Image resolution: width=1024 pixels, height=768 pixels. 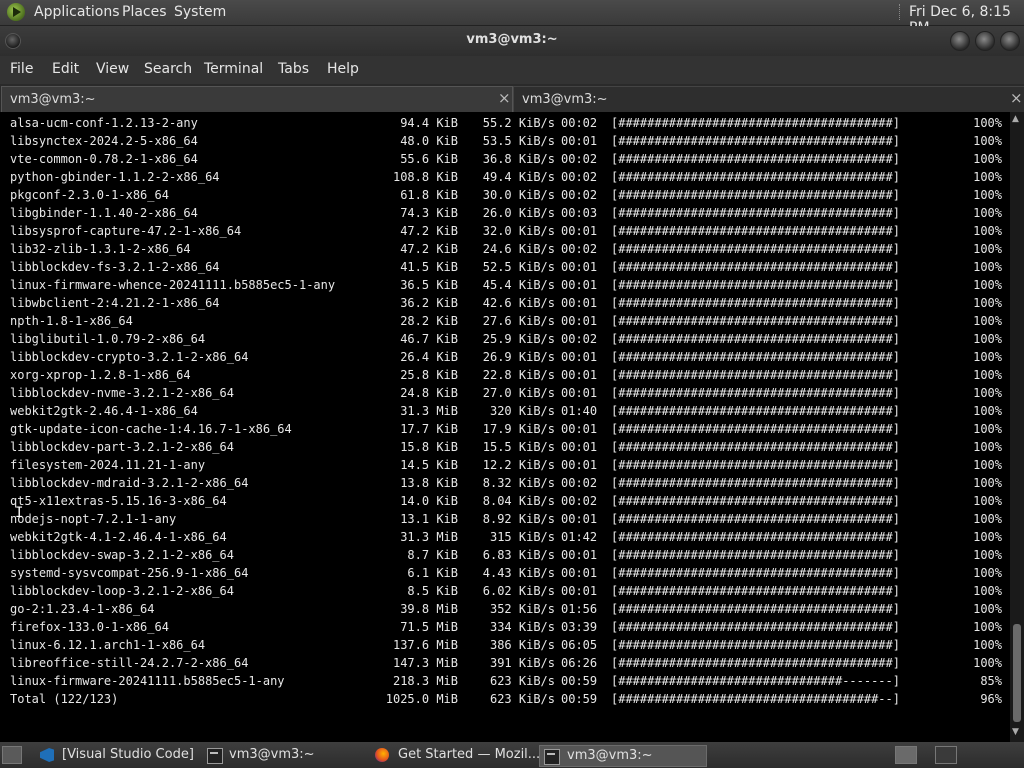 I want to click on package-name: libreoffice-still-24.2.7-2-x86_64, so click(x=129, y=663).